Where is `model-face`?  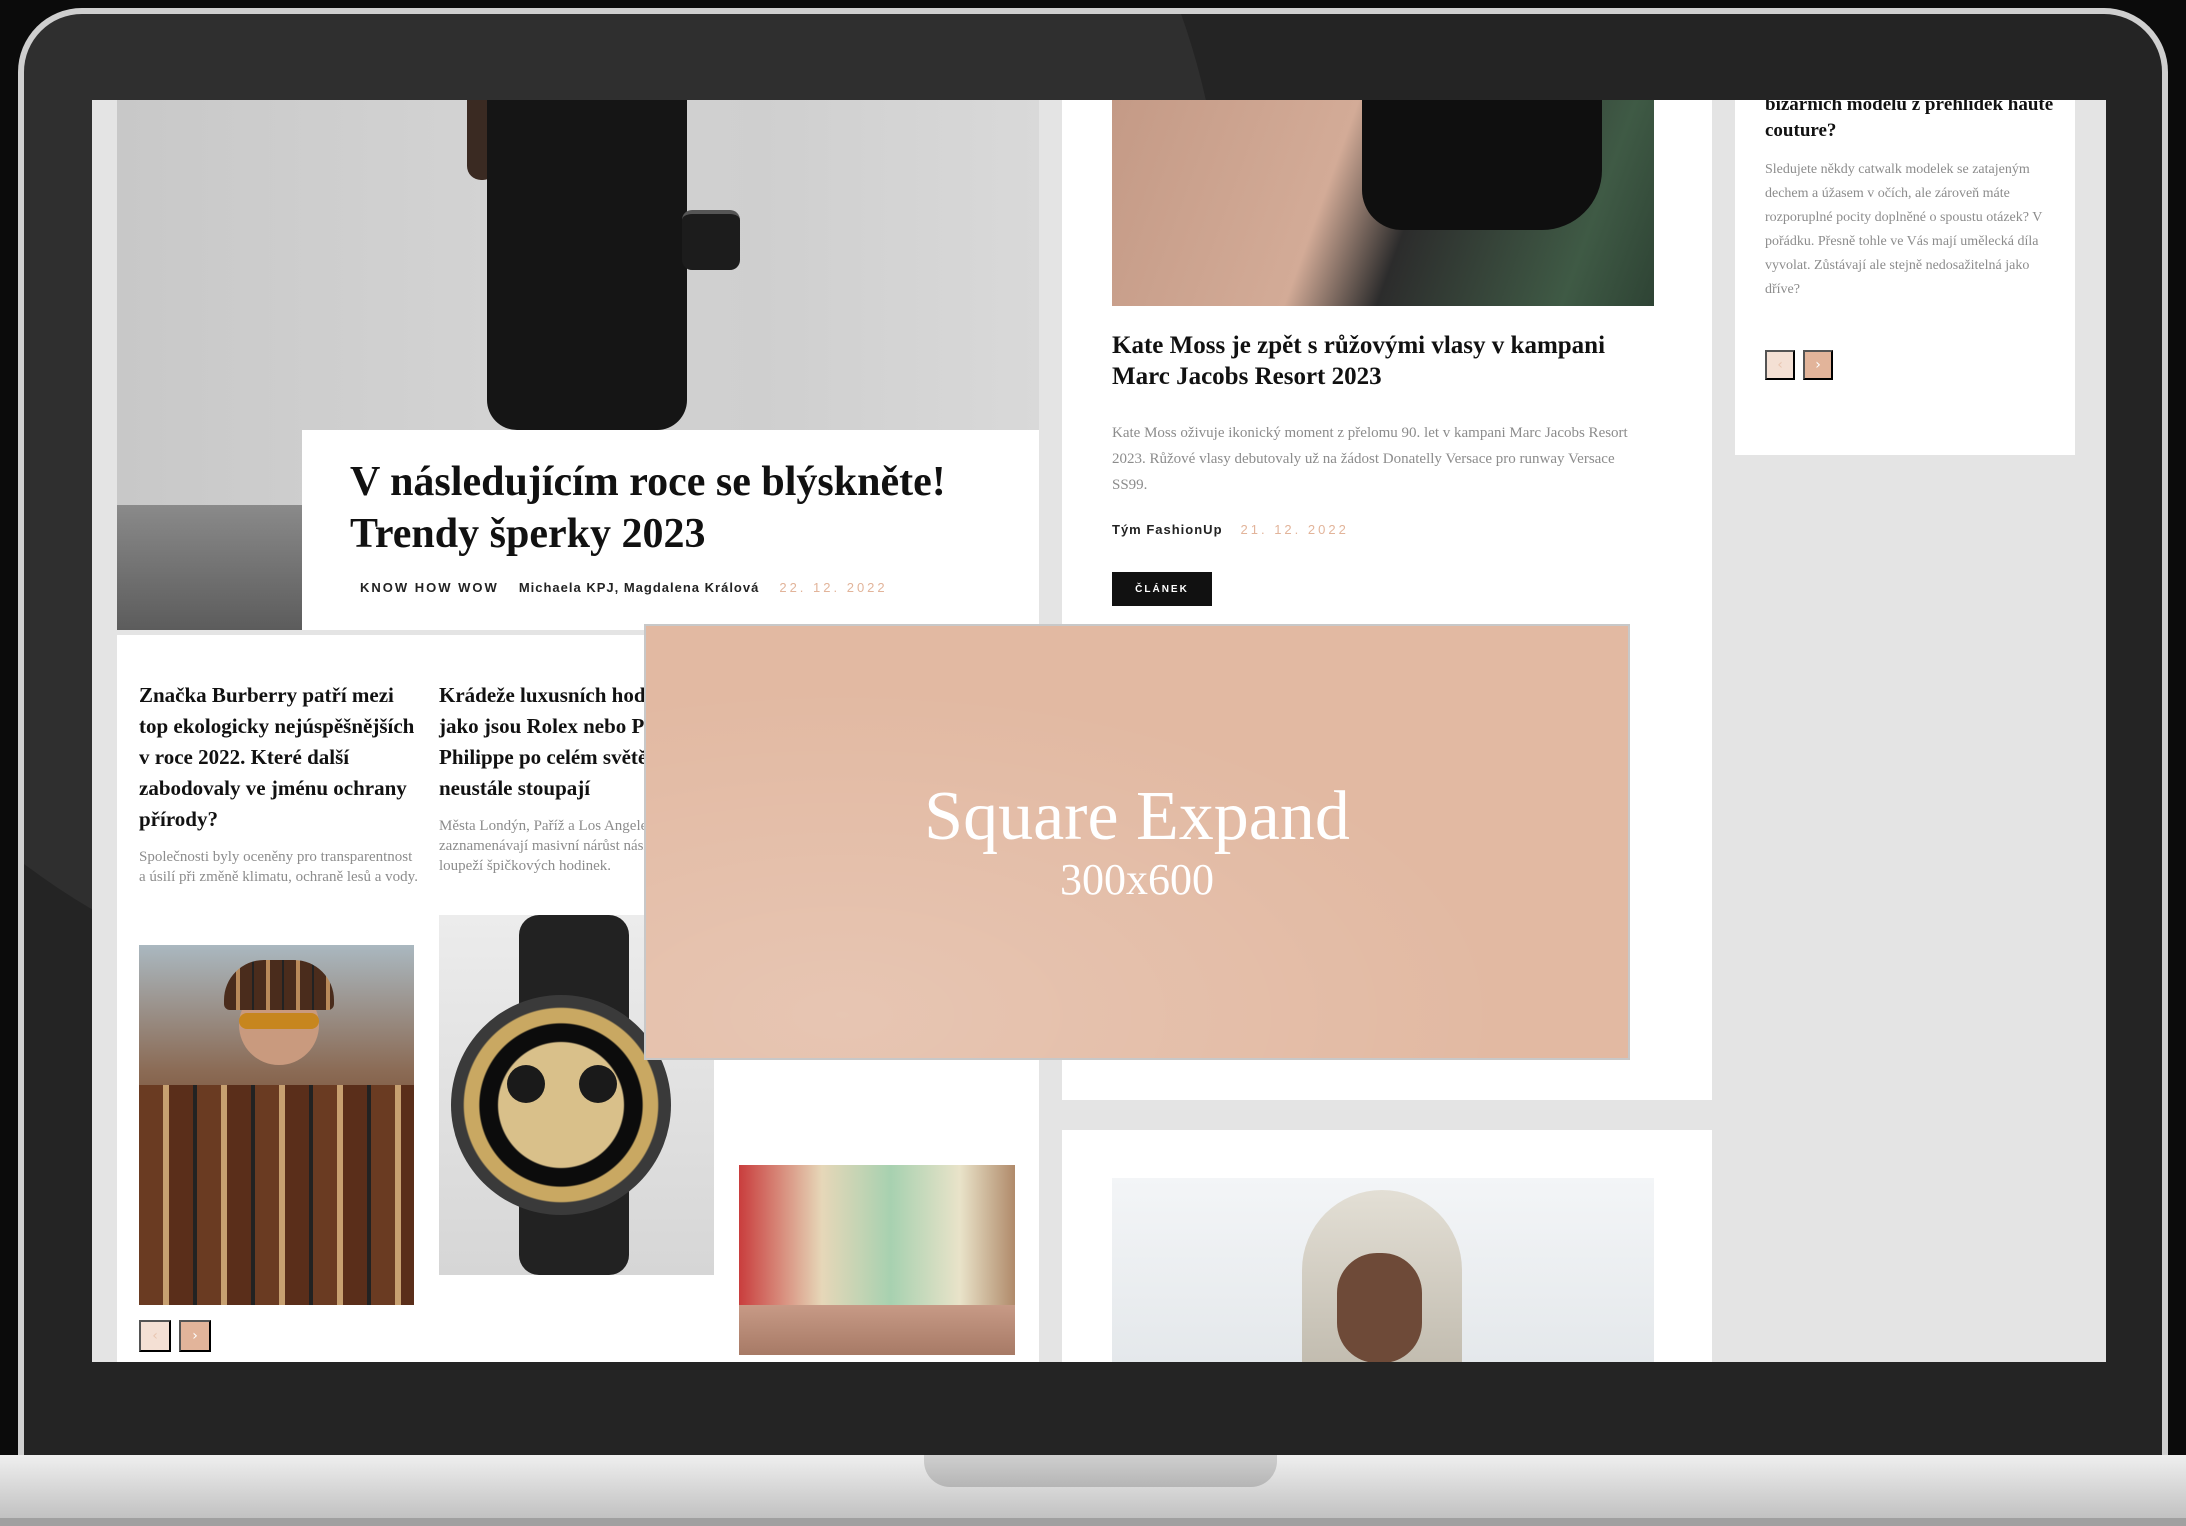
model-face is located at coordinates (1379, 1307).